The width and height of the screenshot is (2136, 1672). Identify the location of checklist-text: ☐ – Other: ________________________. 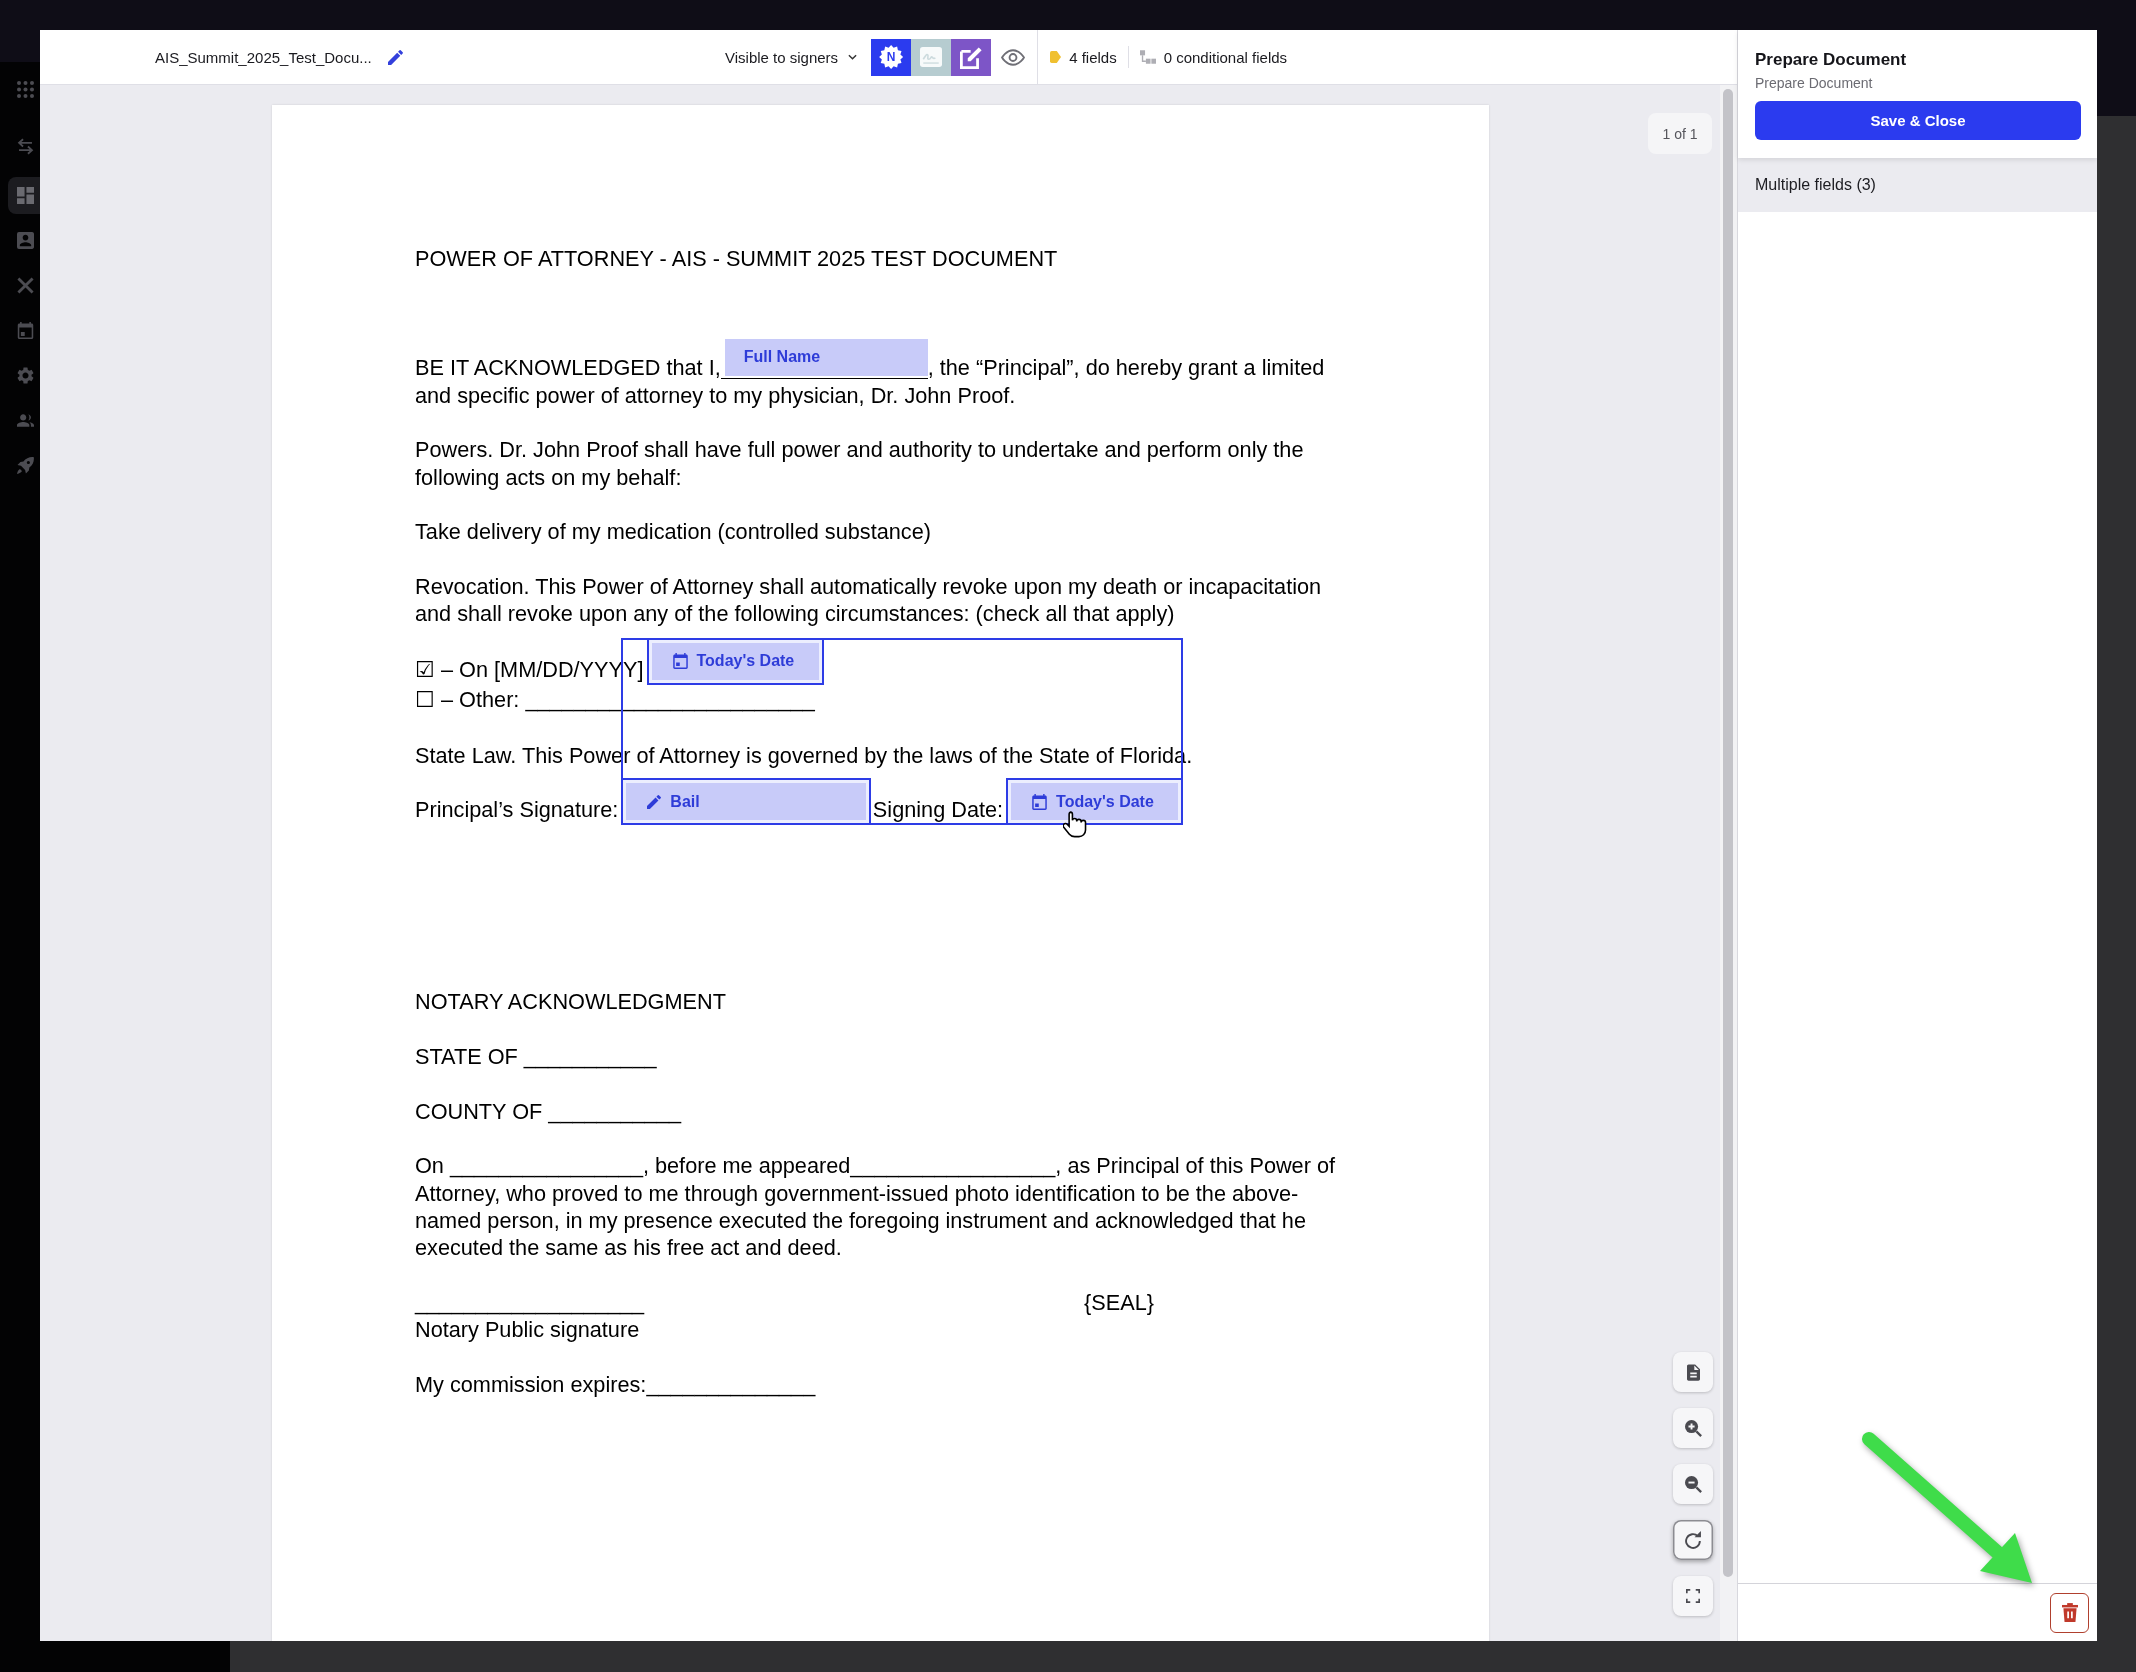
(615, 699).